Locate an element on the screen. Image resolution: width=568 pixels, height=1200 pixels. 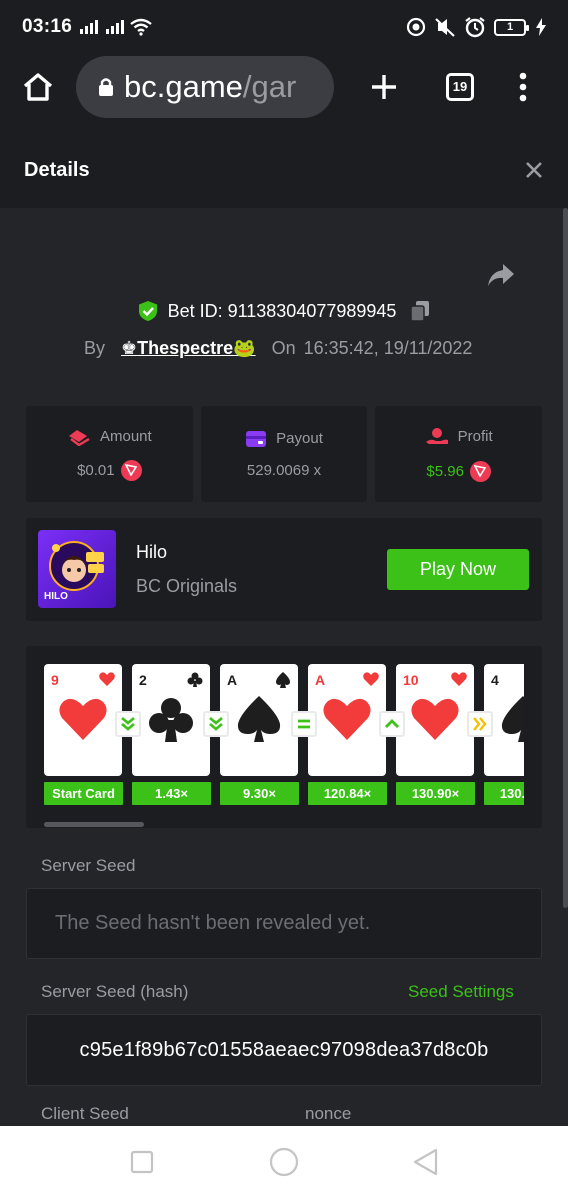
card-rank: 9 is located at coordinates (55, 680).